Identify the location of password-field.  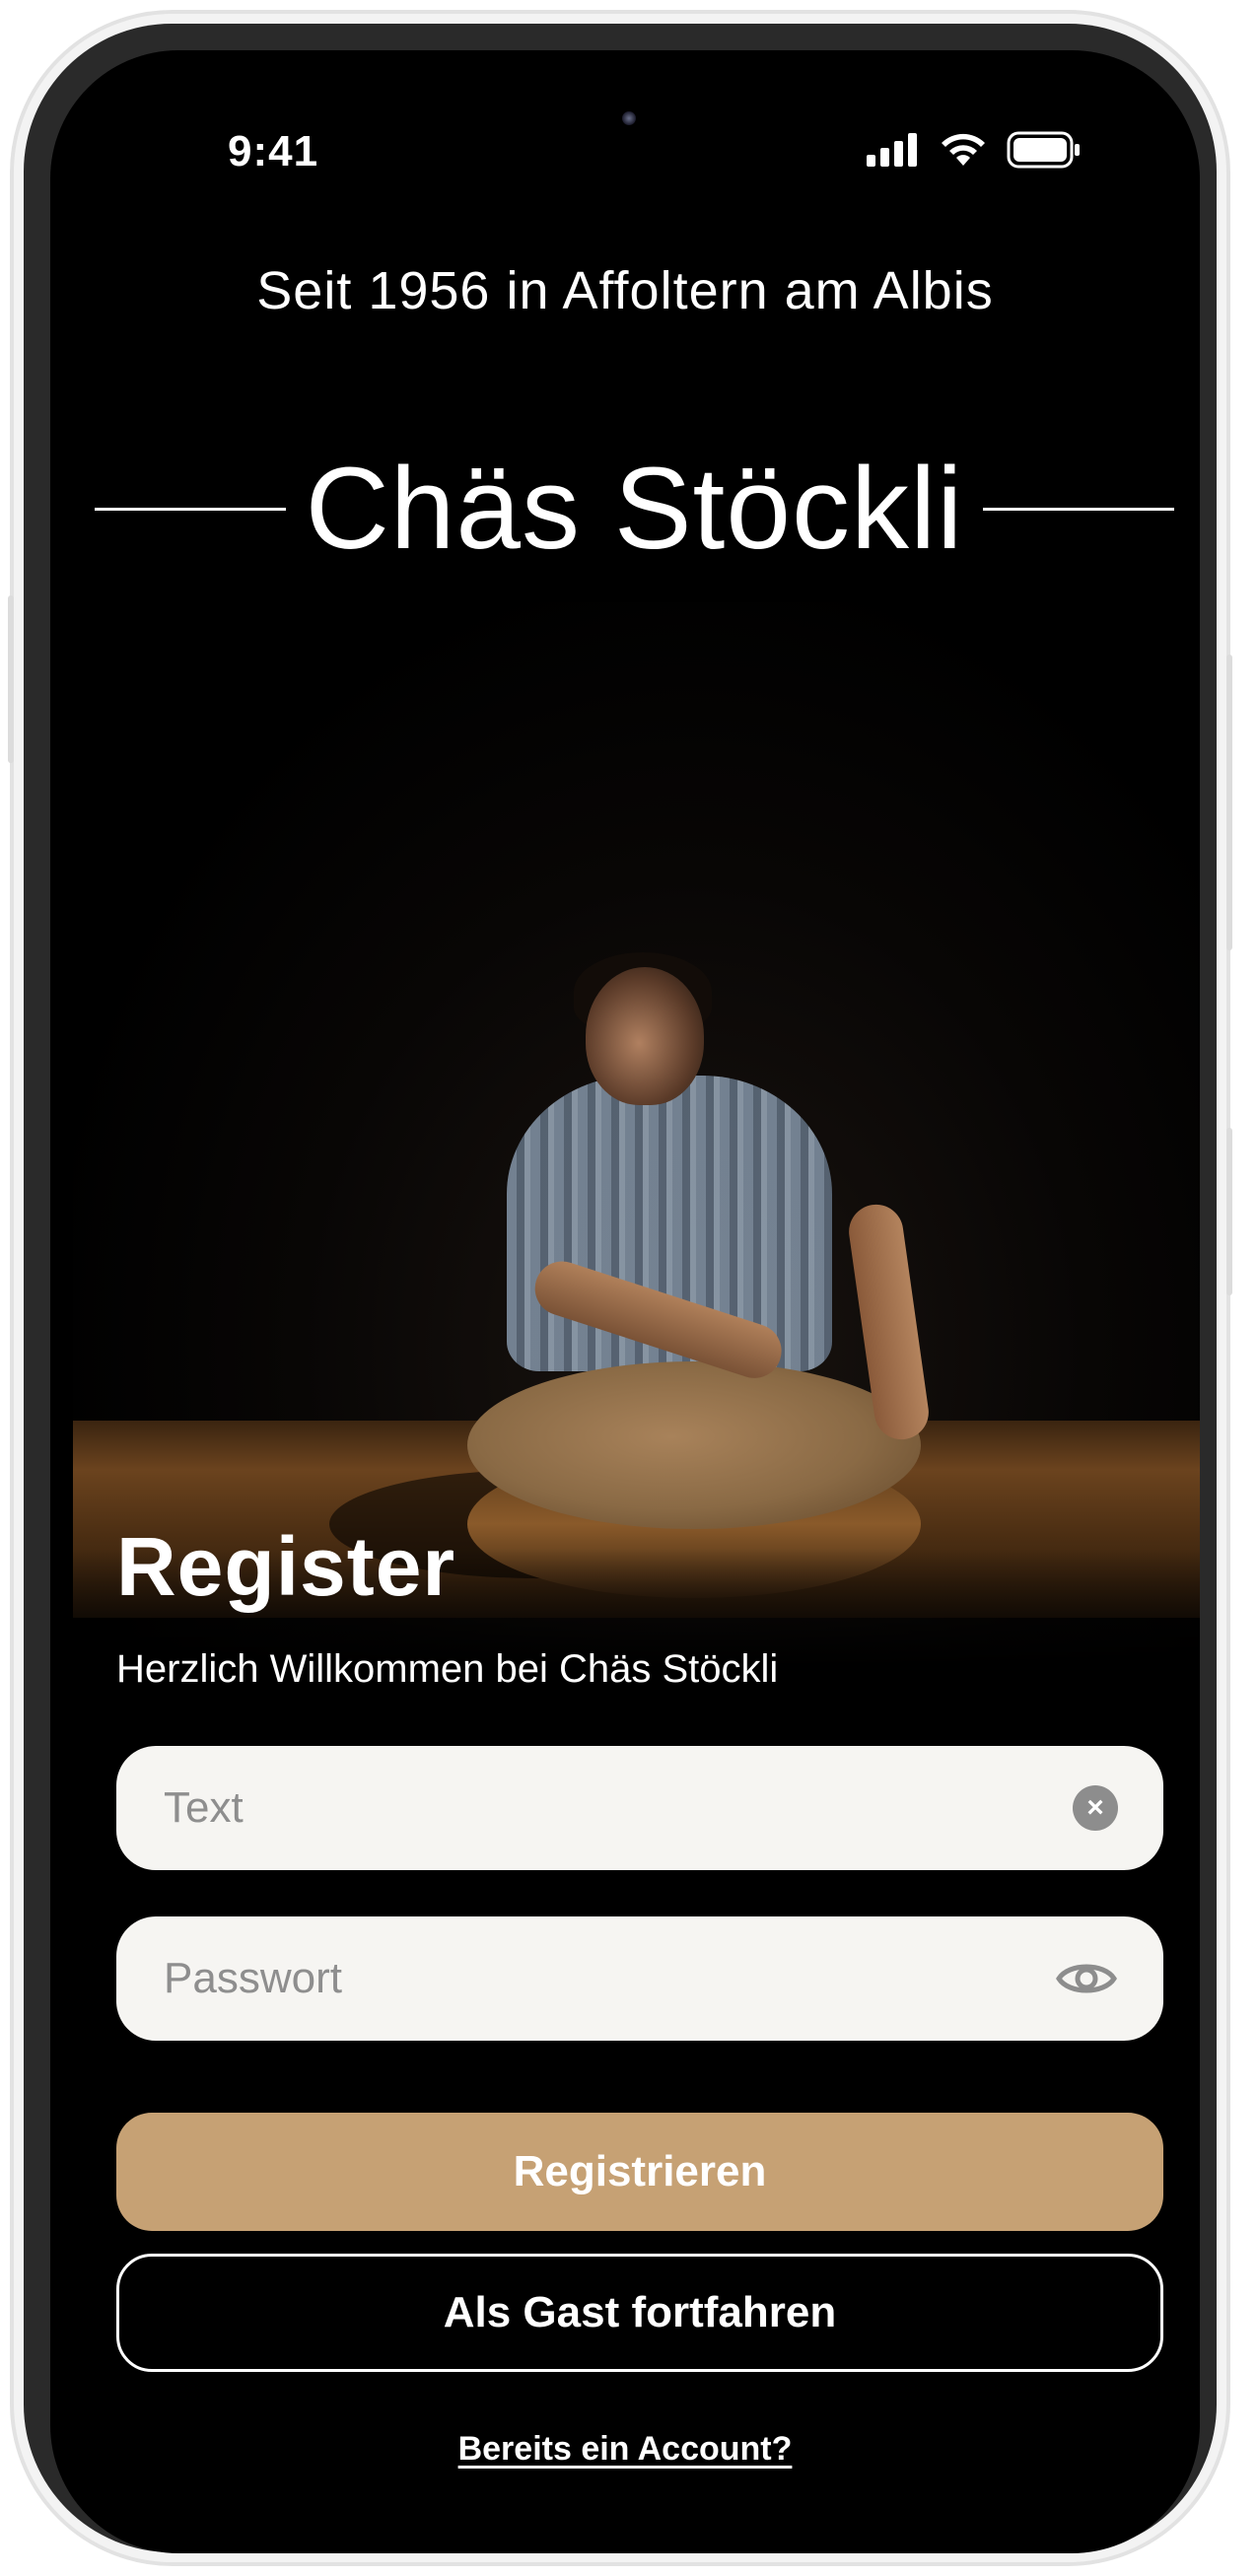
(639, 1979).